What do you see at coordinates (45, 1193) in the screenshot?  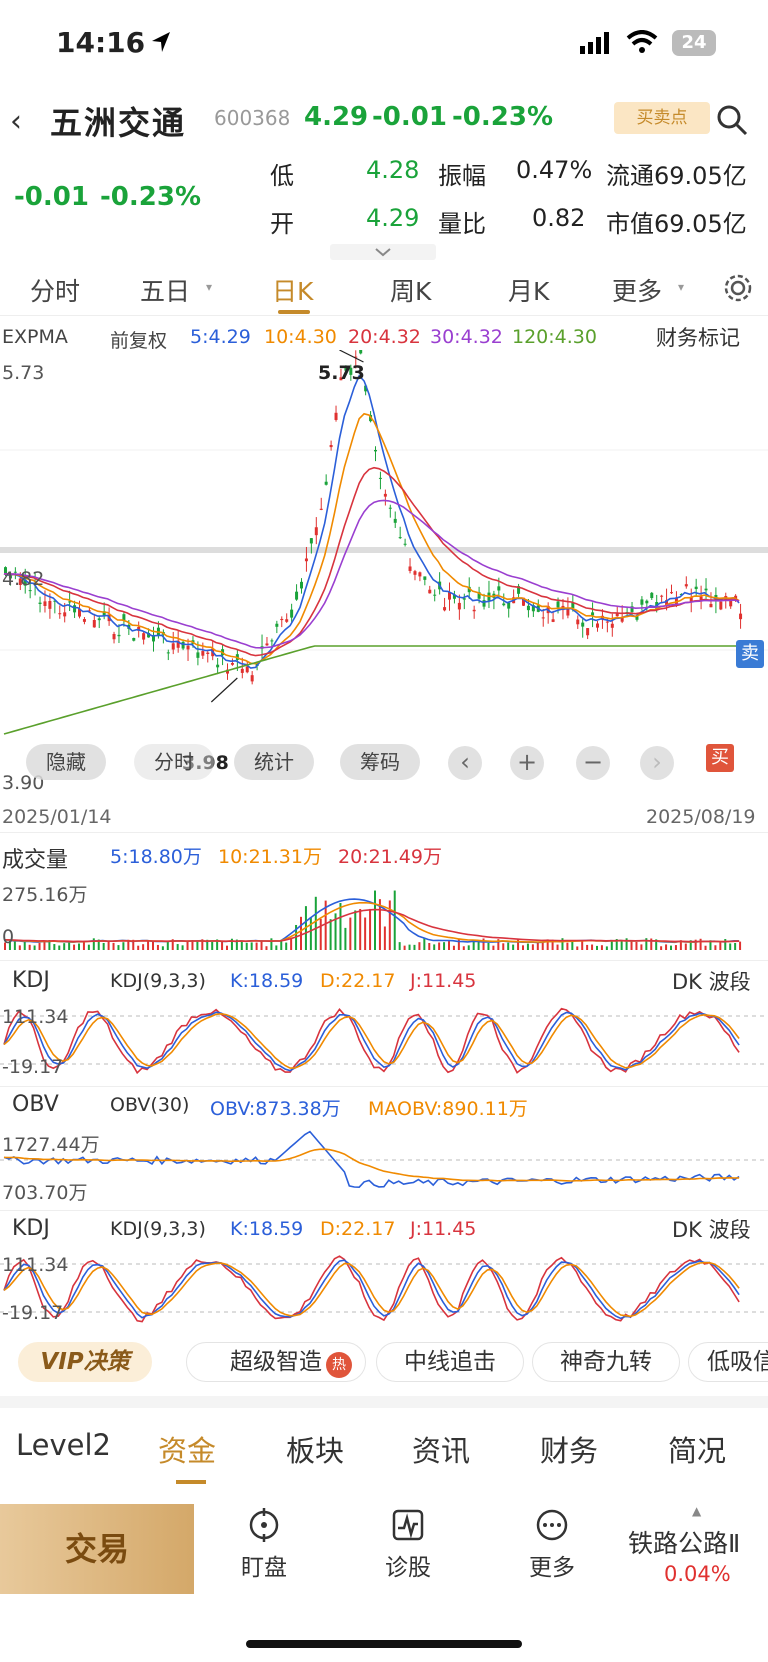 I see `obv-y-bottom: 703.70万` at bounding box center [45, 1193].